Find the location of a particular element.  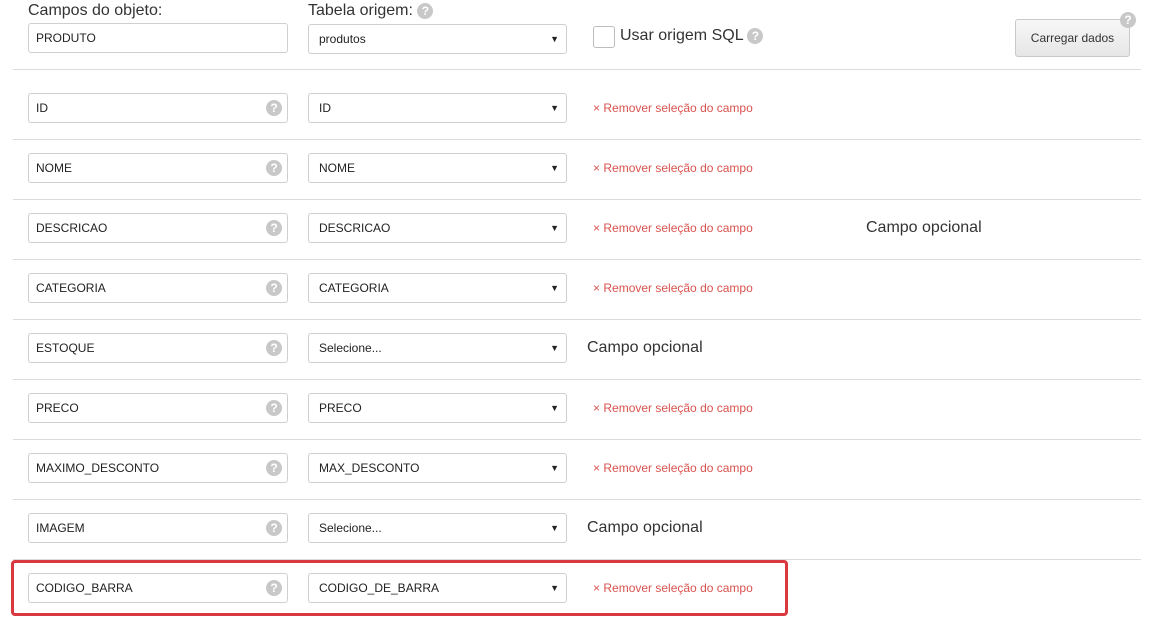

load-data-button: Carregar dados is located at coordinates (1072, 38).